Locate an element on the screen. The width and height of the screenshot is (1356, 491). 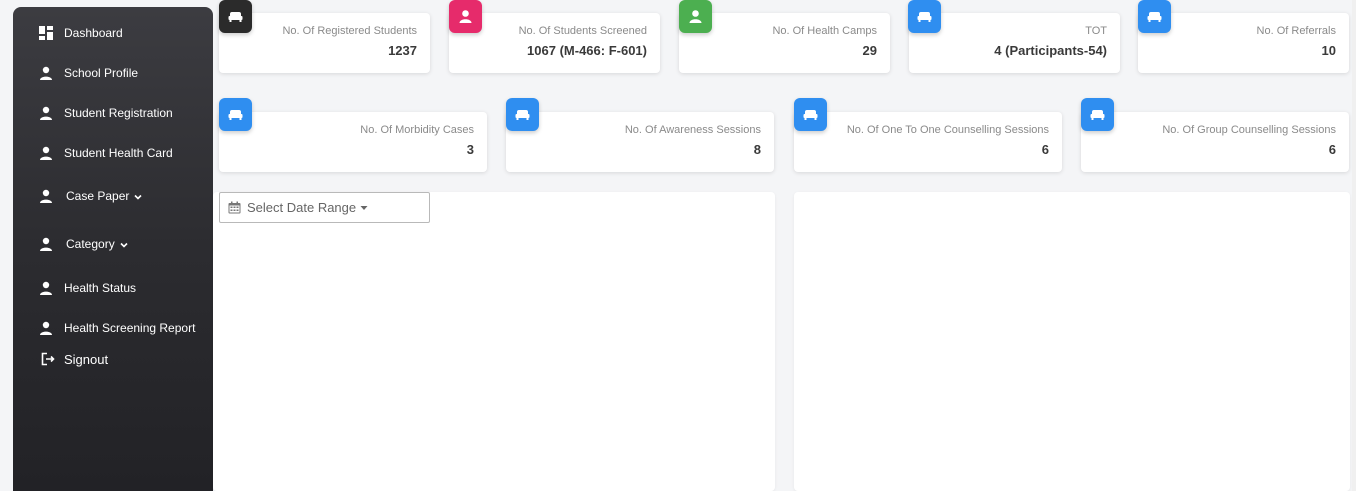
sidebar-item-label: School Profile is located at coordinates (101, 73).